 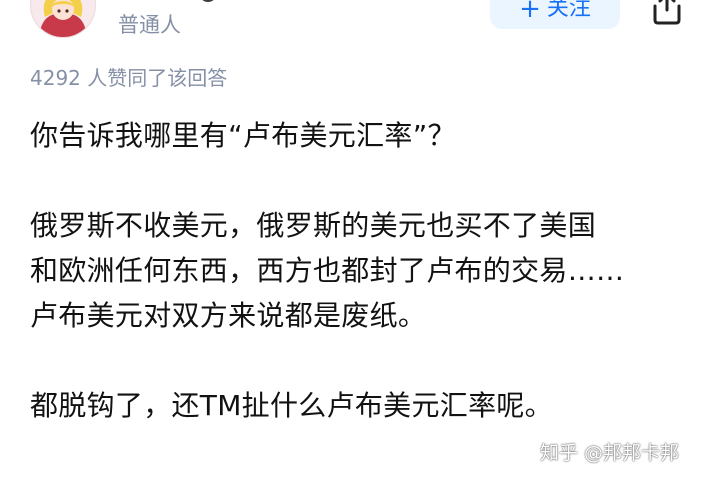 I want to click on avatar, so click(x=63, y=19).